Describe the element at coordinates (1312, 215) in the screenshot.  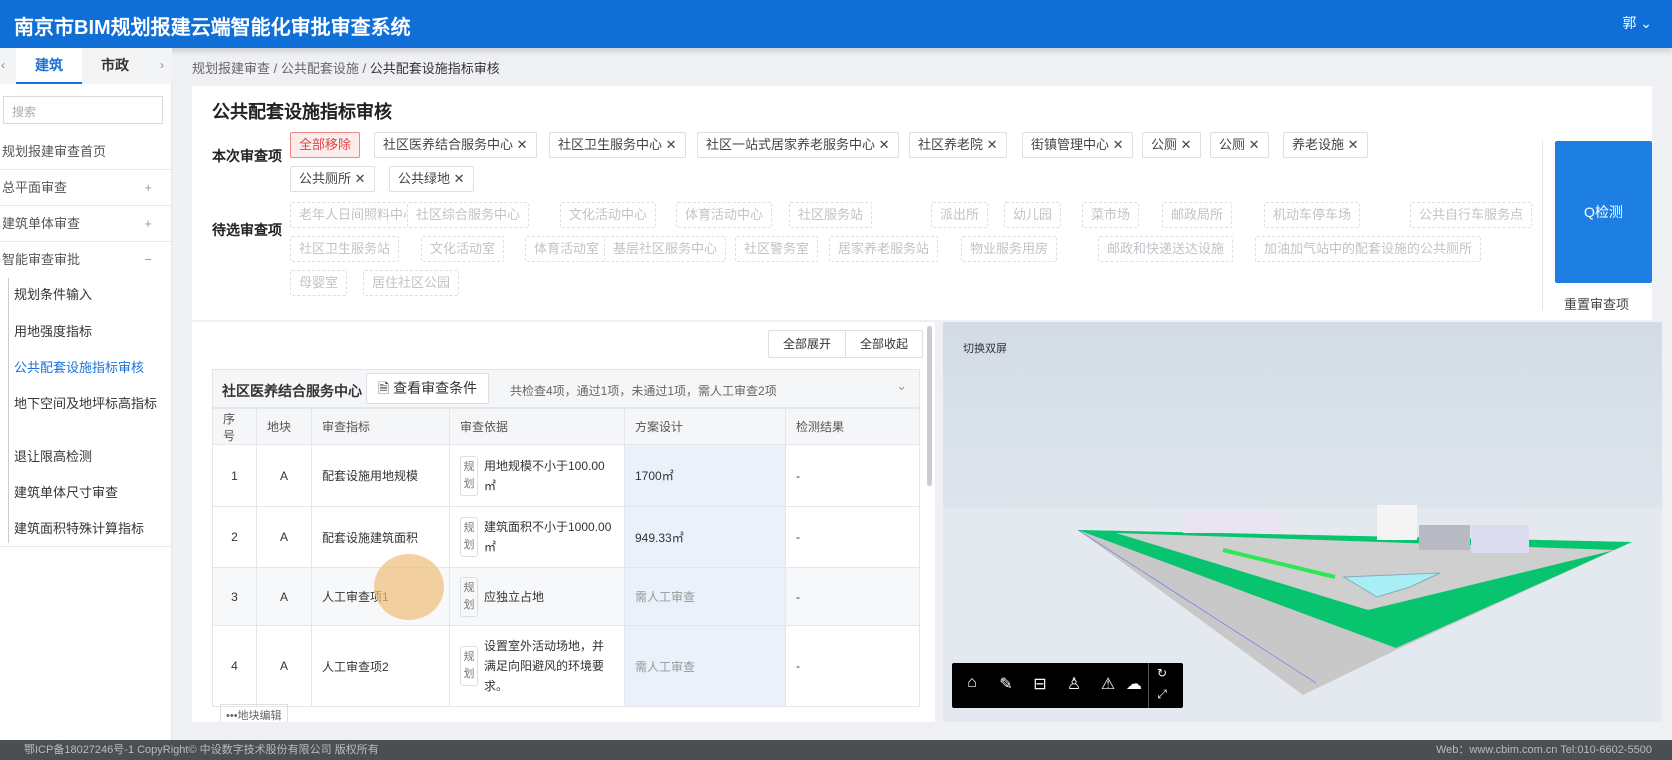
I see `pending-item-tag: 机动车停车场` at that location.